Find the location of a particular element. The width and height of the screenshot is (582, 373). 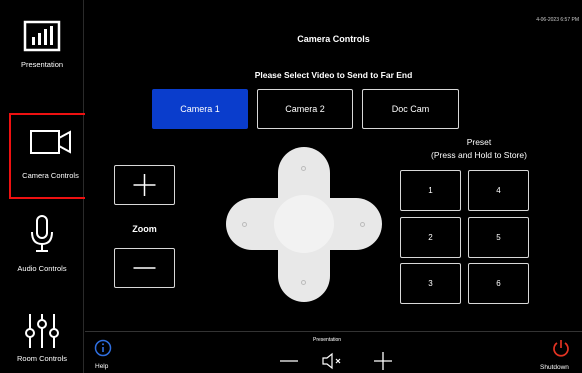

sidebar-item-label: Audio Controls is located at coordinates (42, 268).